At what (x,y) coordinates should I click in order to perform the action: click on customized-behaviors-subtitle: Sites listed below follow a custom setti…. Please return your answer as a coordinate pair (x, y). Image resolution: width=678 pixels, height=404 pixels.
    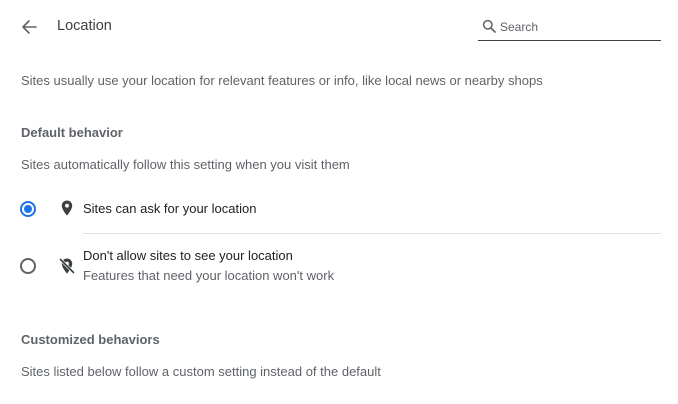
    Looking at the image, I should click on (201, 371).